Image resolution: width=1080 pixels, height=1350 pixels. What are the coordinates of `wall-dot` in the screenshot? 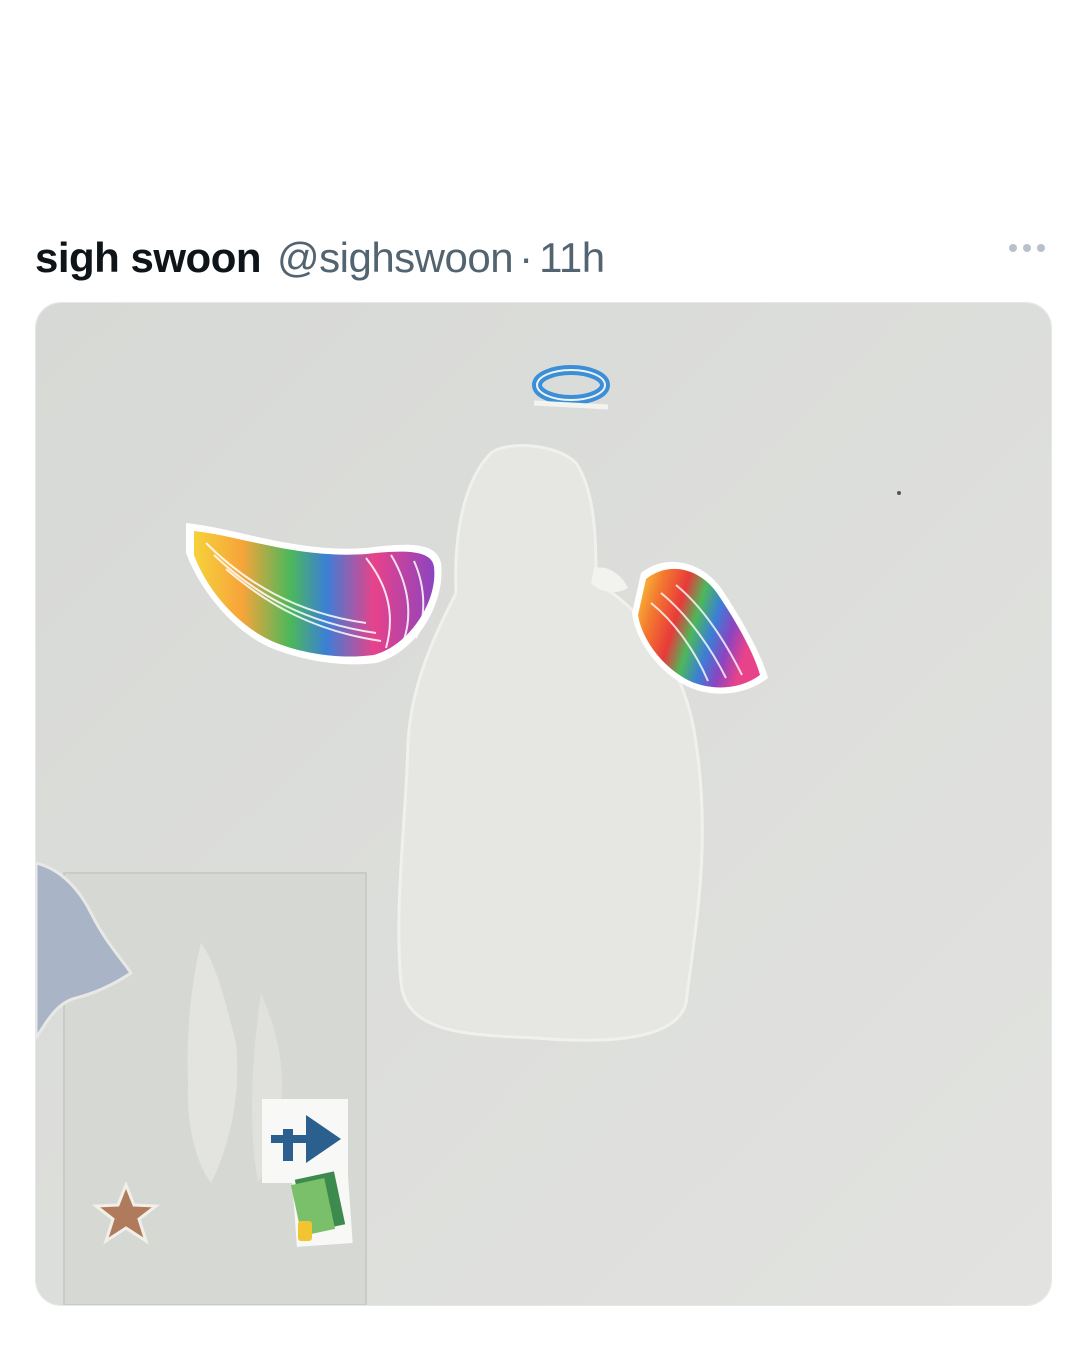 It's located at (899, 493).